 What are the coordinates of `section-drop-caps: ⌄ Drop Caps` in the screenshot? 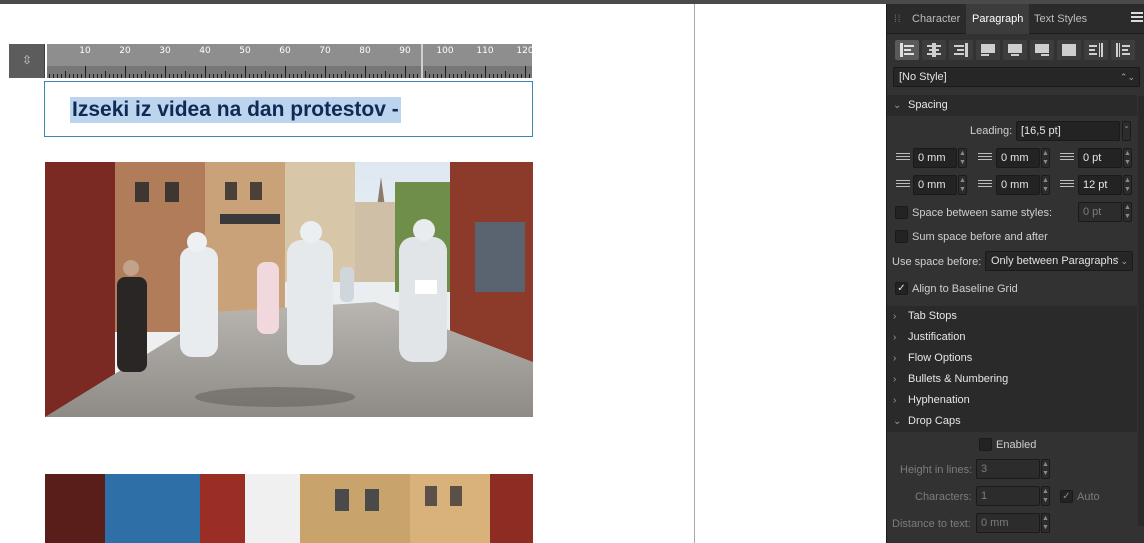 It's located at (1012, 421).